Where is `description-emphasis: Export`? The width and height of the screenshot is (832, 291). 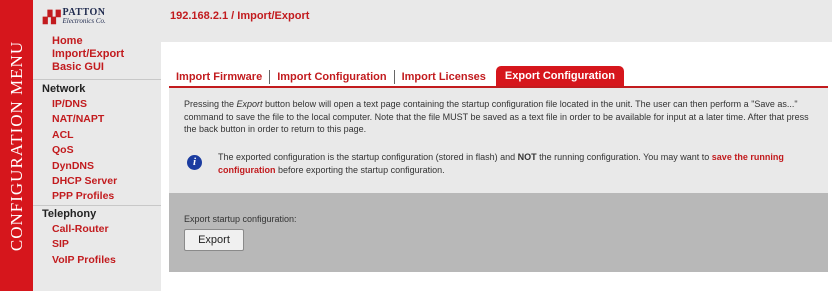 description-emphasis: Export is located at coordinates (249, 104).